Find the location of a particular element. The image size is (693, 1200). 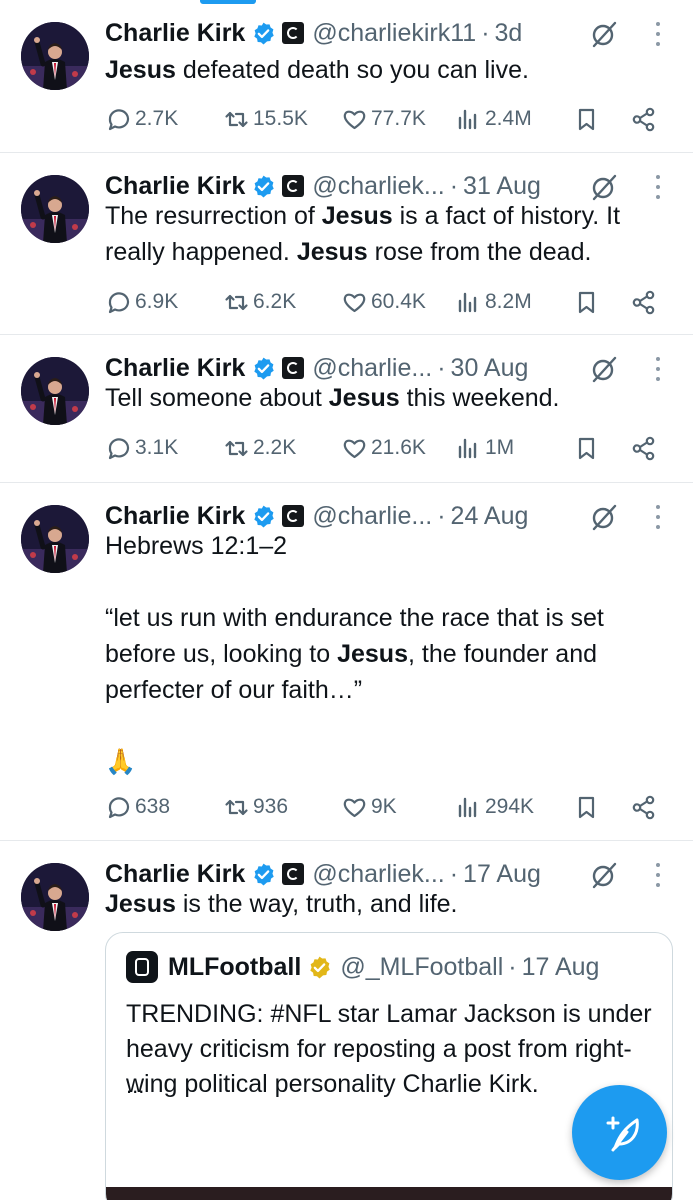

tweet-header: Charlie Kirk @charliekirk11 · 3d is located at coordinates (313, 33).